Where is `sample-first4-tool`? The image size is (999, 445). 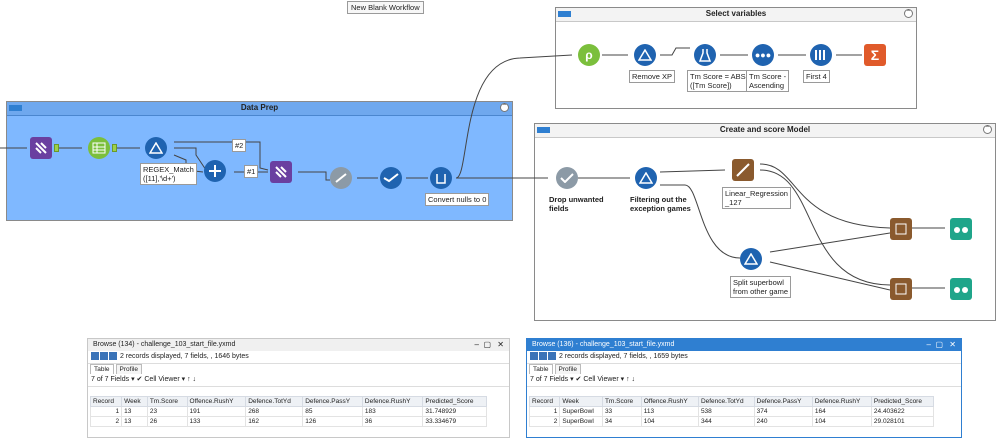
sample-first4-tool is located at coordinates (821, 55).